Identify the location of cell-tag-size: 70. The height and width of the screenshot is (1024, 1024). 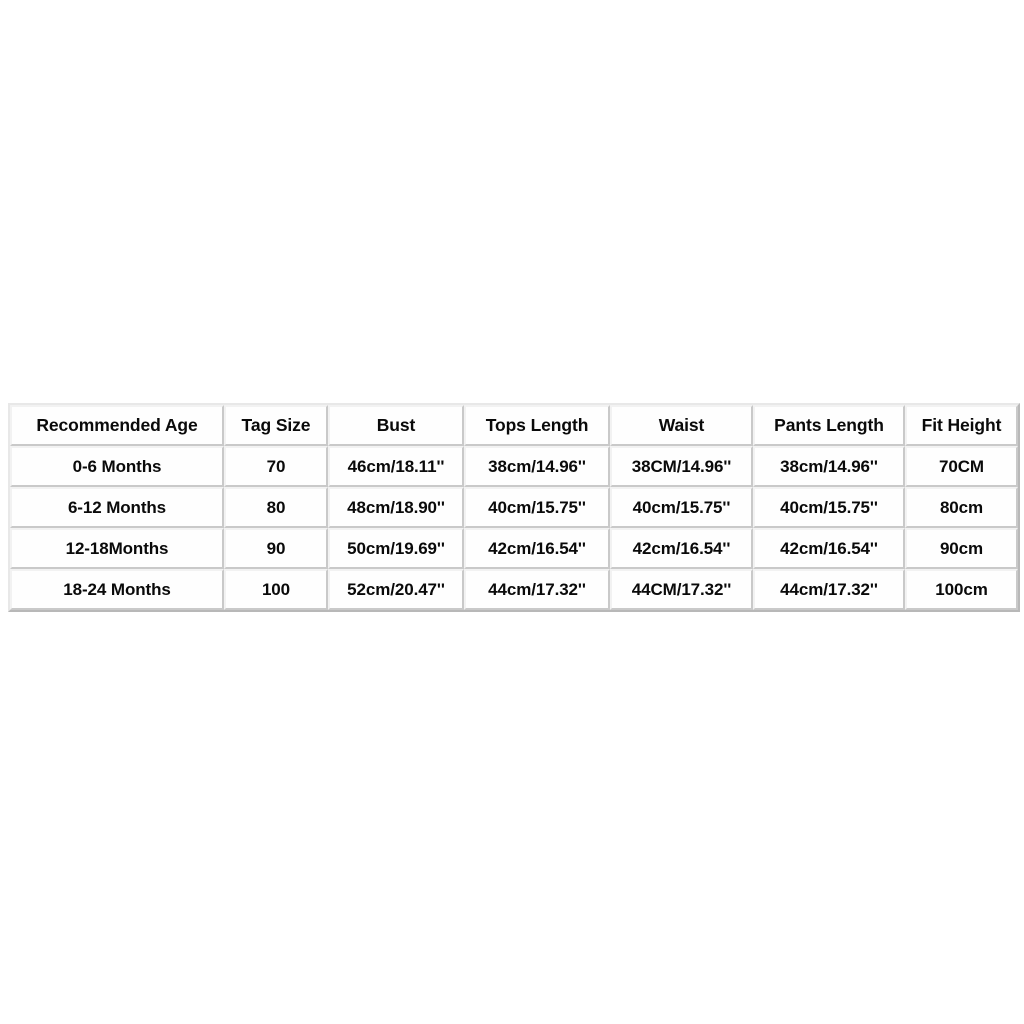
(276, 466).